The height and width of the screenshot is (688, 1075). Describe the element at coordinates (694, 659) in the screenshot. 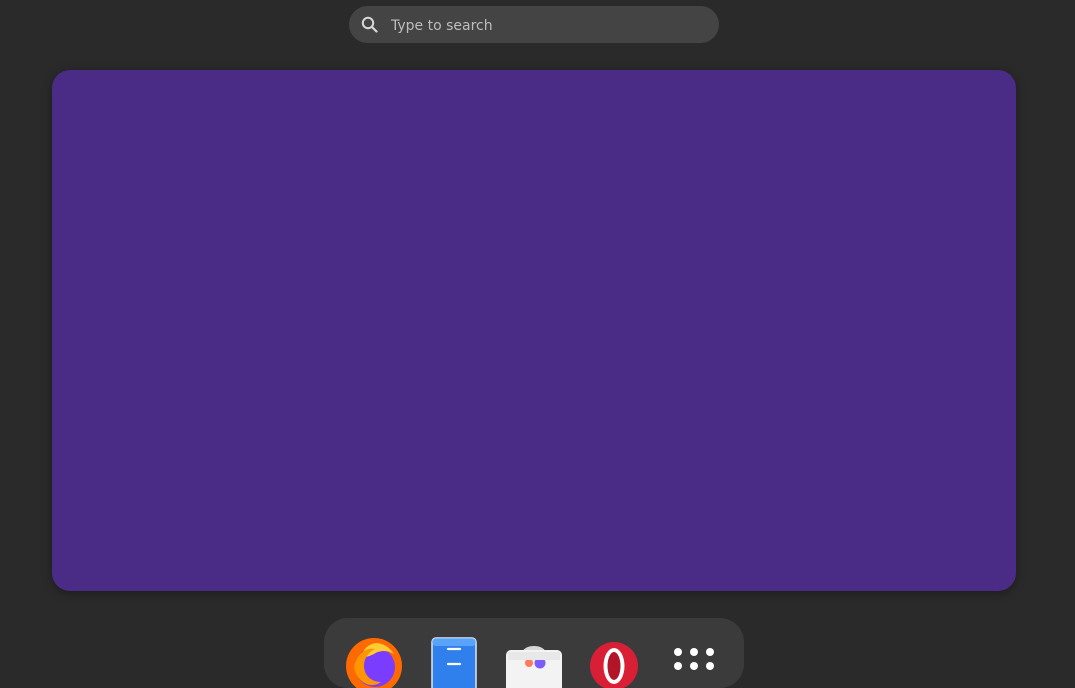

I see `app-grid-icon` at that location.